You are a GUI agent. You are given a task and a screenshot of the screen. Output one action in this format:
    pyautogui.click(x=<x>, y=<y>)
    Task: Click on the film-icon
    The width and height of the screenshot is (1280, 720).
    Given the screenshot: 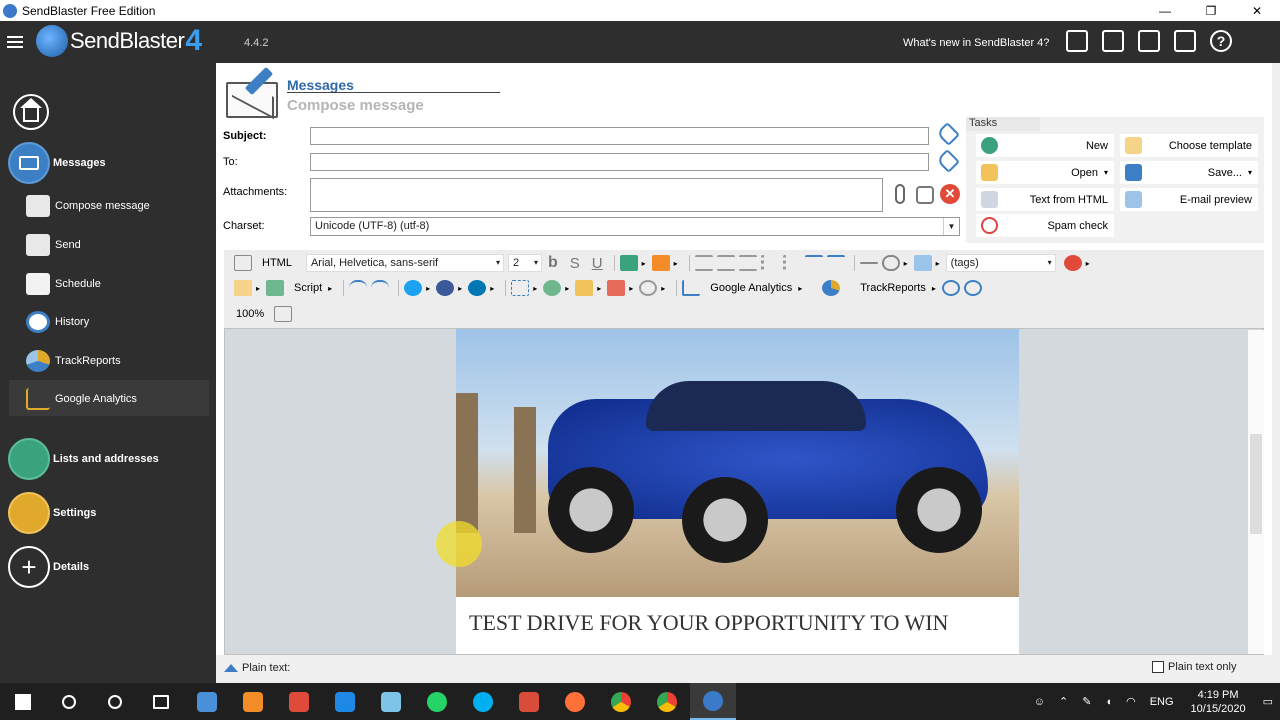 What is the action you would take?
    pyautogui.click(x=1185, y=41)
    